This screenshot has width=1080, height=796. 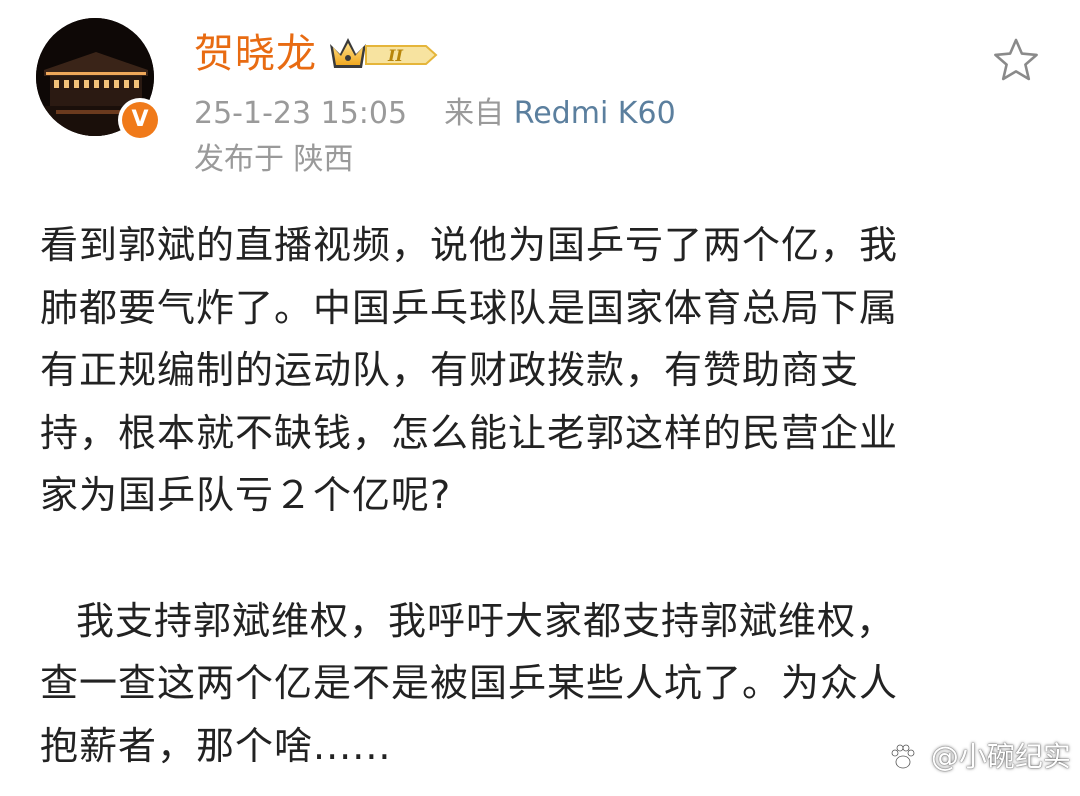 I want to click on watermark-text: @小碗纪实, so click(x=1000, y=756).